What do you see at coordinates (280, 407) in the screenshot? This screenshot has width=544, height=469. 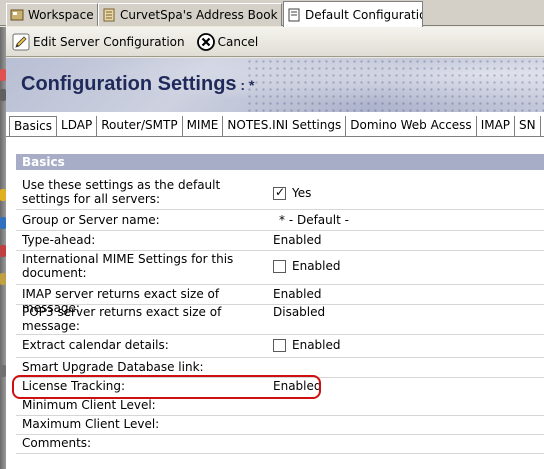 I see `field-row-minimum-client-level: Minimum Client Level:` at bounding box center [280, 407].